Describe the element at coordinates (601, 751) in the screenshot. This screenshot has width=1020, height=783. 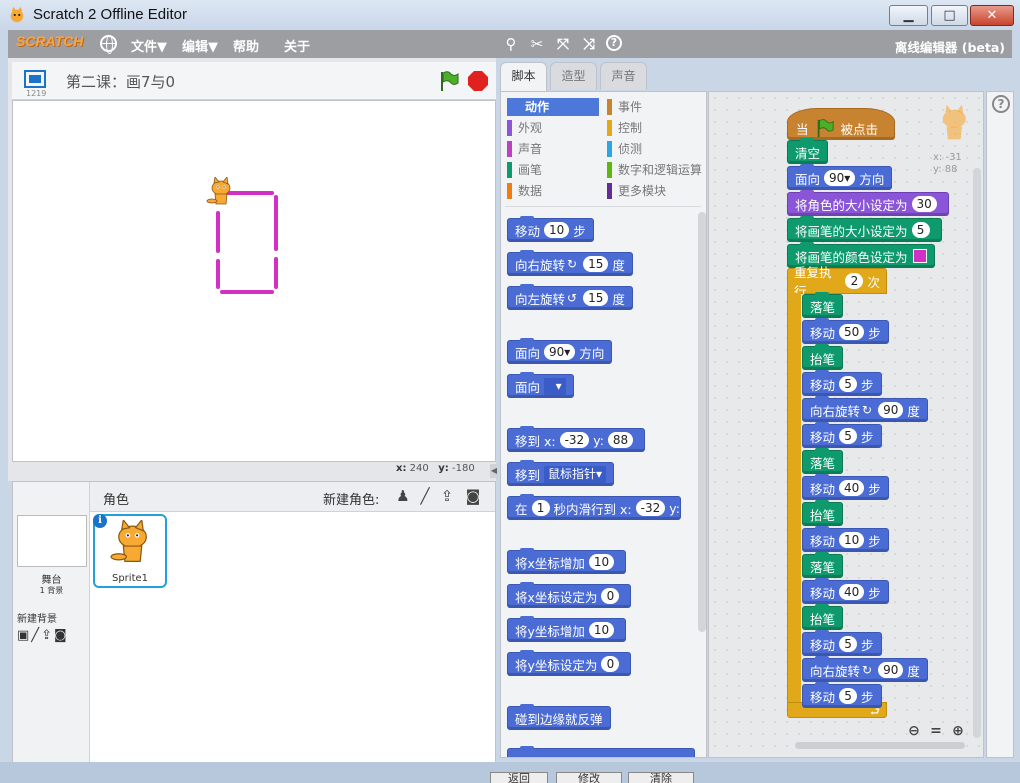
I see `palette-partial-block` at that location.